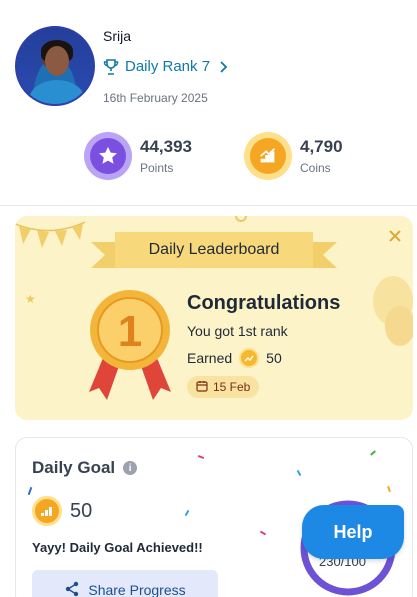 This screenshot has height=597, width=417. What do you see at coordinates (208, 205) in the screenshot?
I see `divider` at bounding box center [208, 205].